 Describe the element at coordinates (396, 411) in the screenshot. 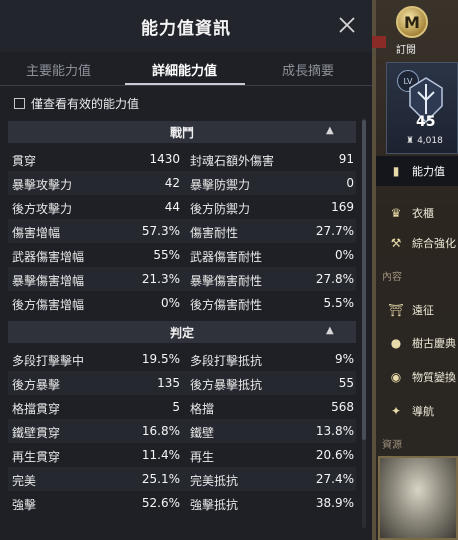

I see `compass-icon: ✦` at that location.